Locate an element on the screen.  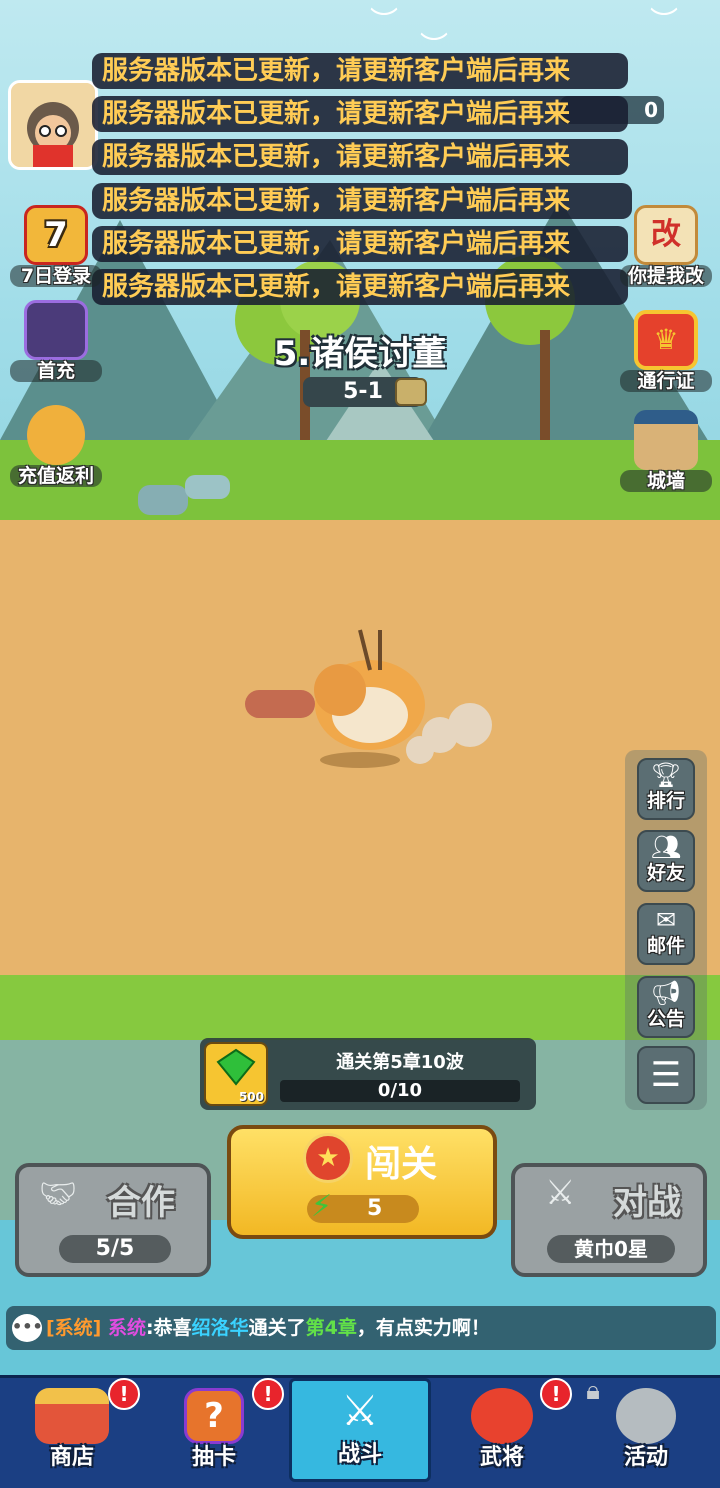
first-recharge-label: 首充 is located at coordinates (56, 371).